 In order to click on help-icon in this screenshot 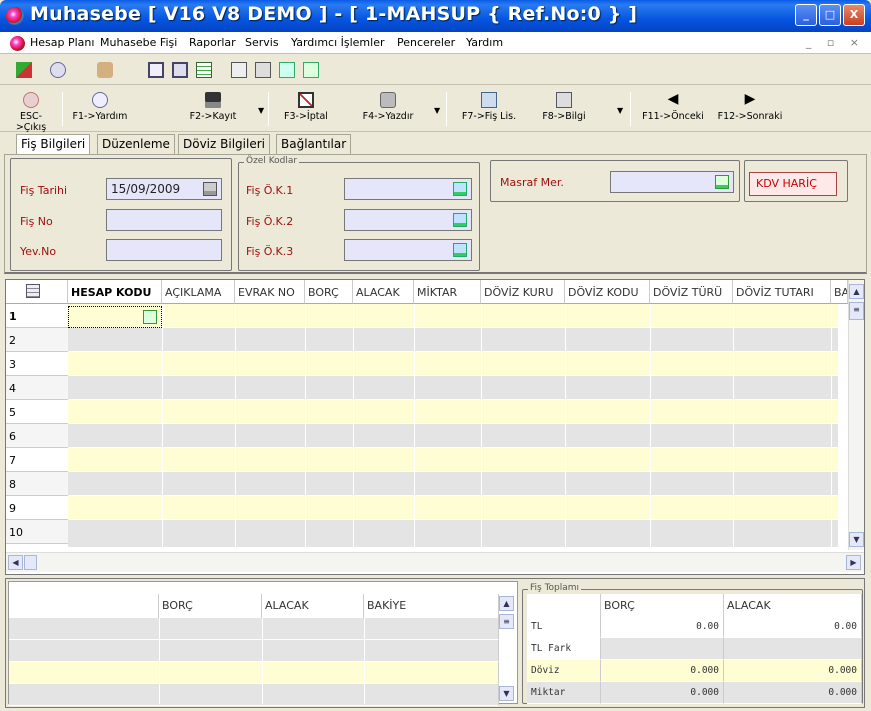, I will do `click(58, 70)`.